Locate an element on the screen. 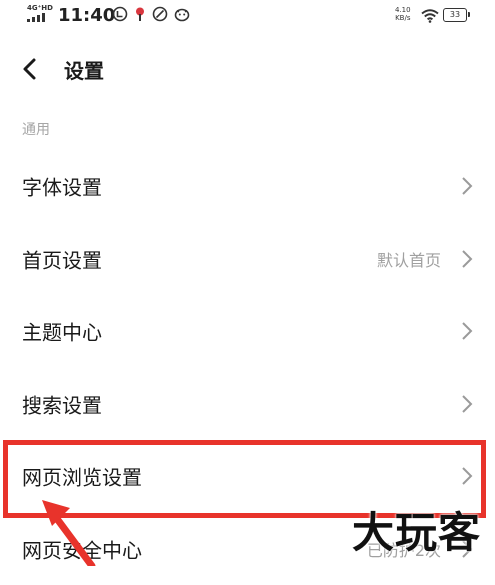  header: 设置 is located at coordinates (247, 69).